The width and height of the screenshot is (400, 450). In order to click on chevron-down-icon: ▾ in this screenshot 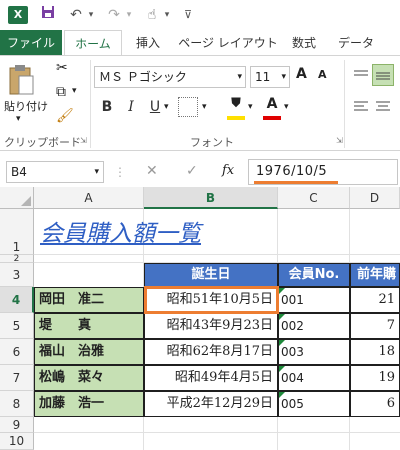, I will do `click(283, 77)`.